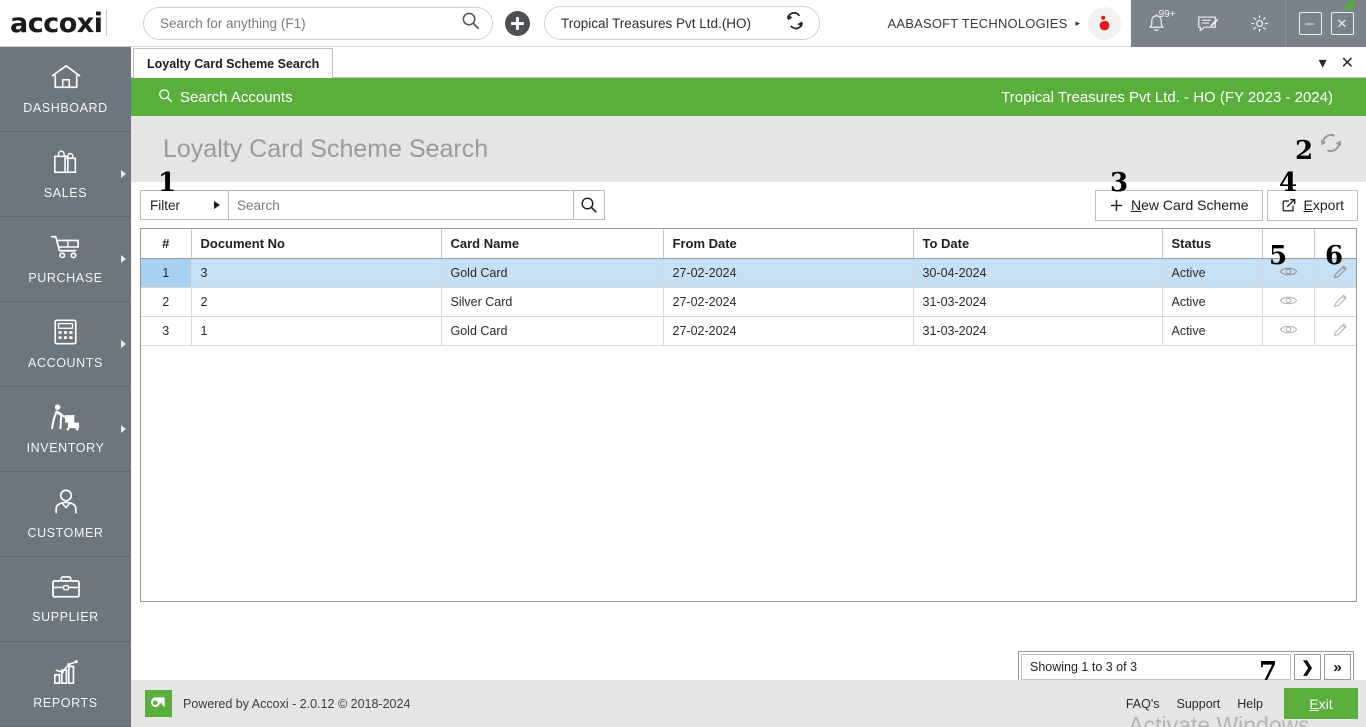 This screenshot has height=727, width=1366. What do you see at coordinates (65, 344) in the screenshot?
I see `sidebar-item-accounts: ACCOUNTS` at bounding box center [65, 344].